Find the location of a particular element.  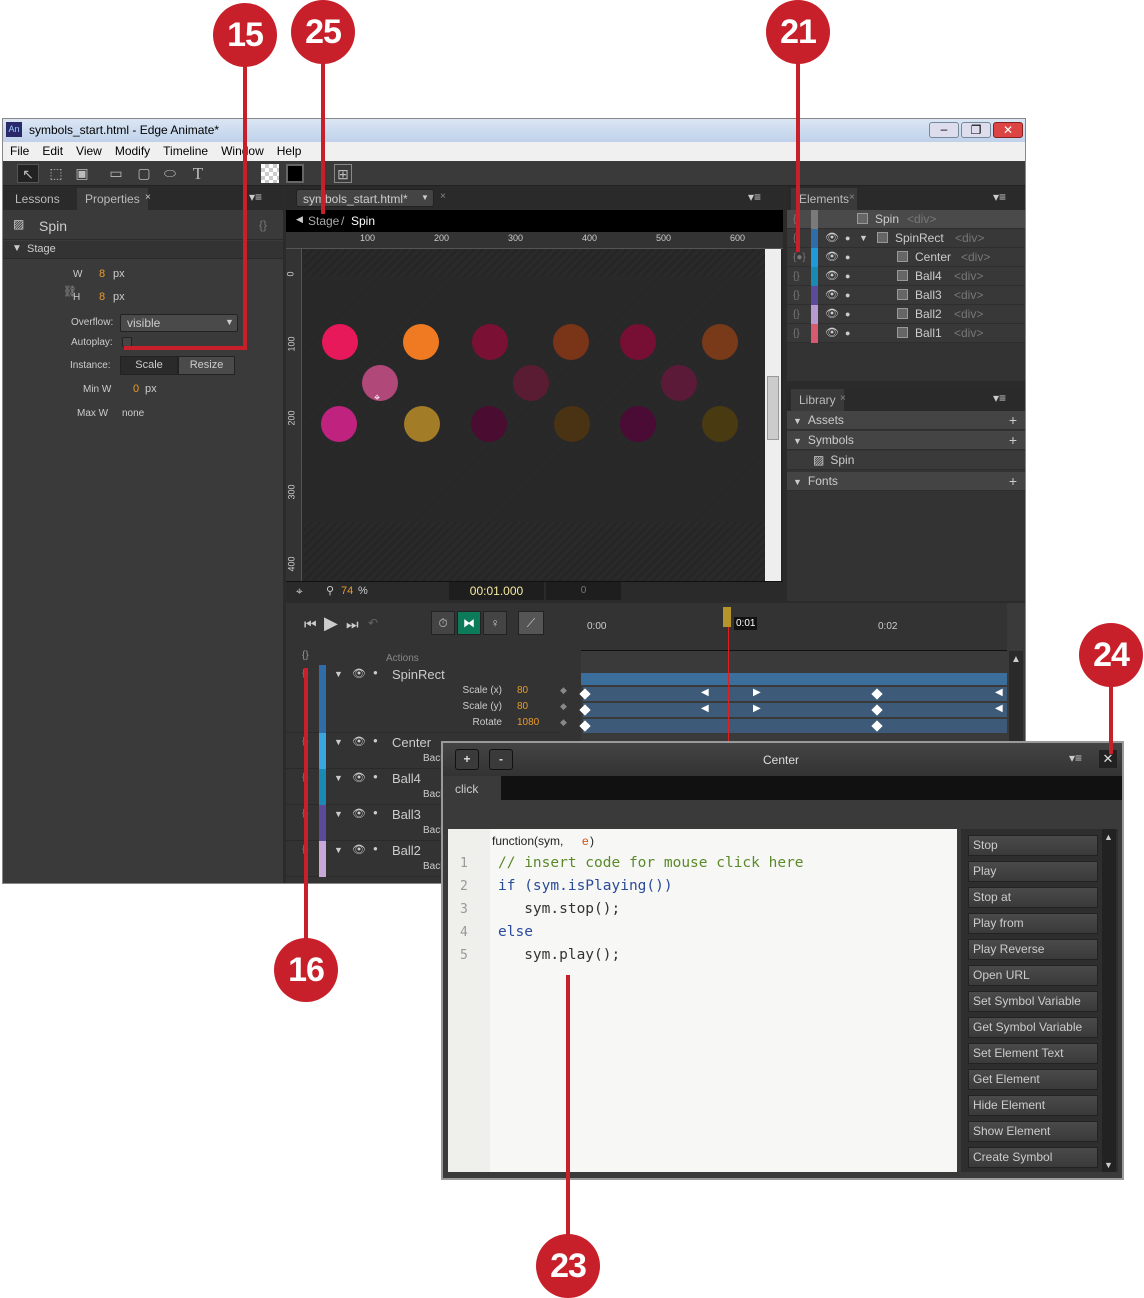

tab-lessons: Lessons is located at coordinates (37, 199).